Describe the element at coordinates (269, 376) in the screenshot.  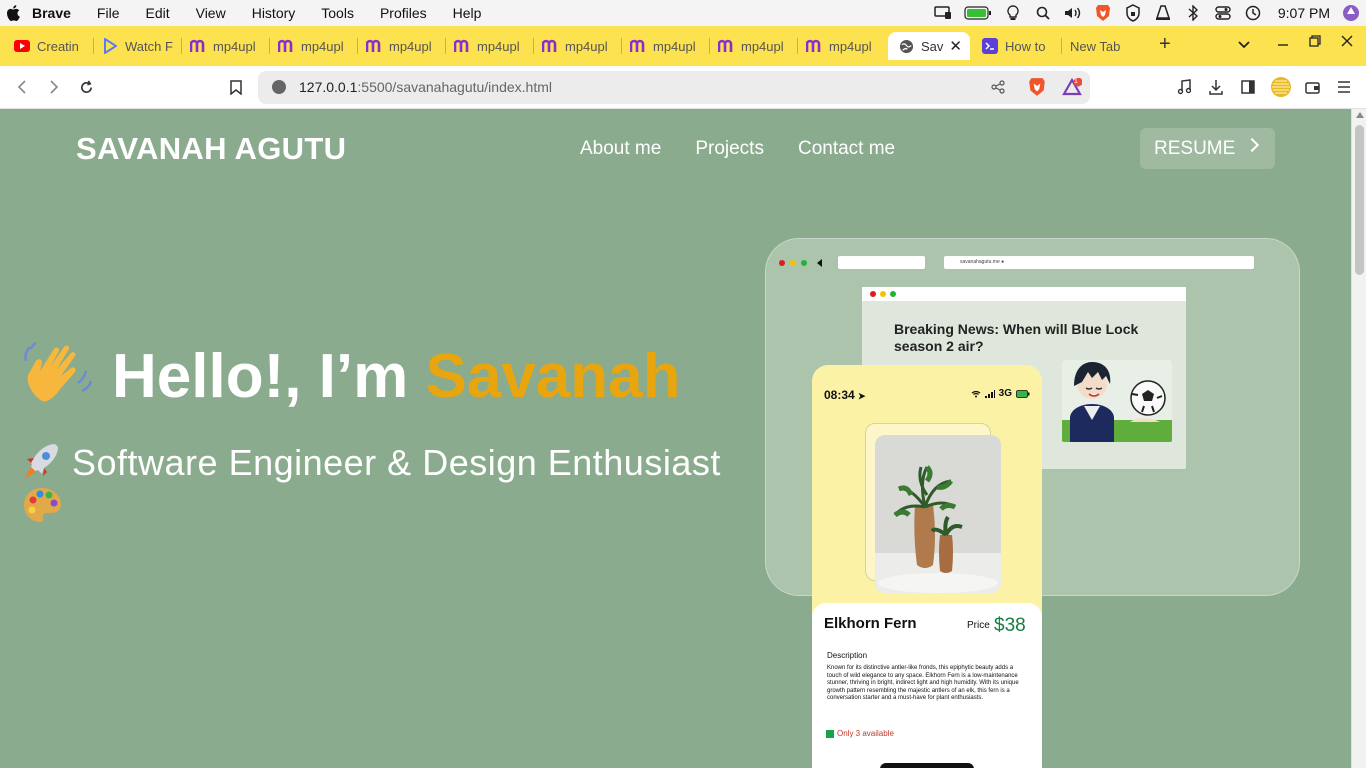
I see `hero-greeting: Hello!, I’m` at that location.